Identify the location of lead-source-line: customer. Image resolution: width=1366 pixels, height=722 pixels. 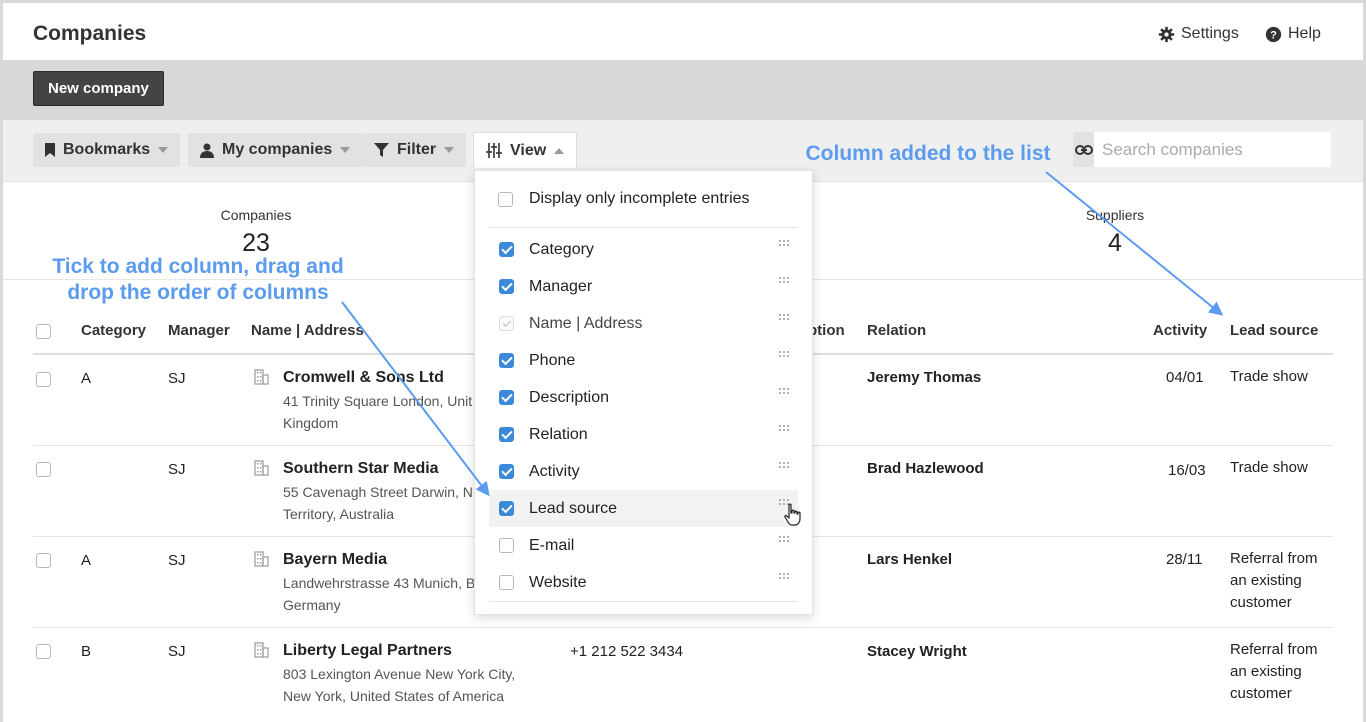
(1261, 693).